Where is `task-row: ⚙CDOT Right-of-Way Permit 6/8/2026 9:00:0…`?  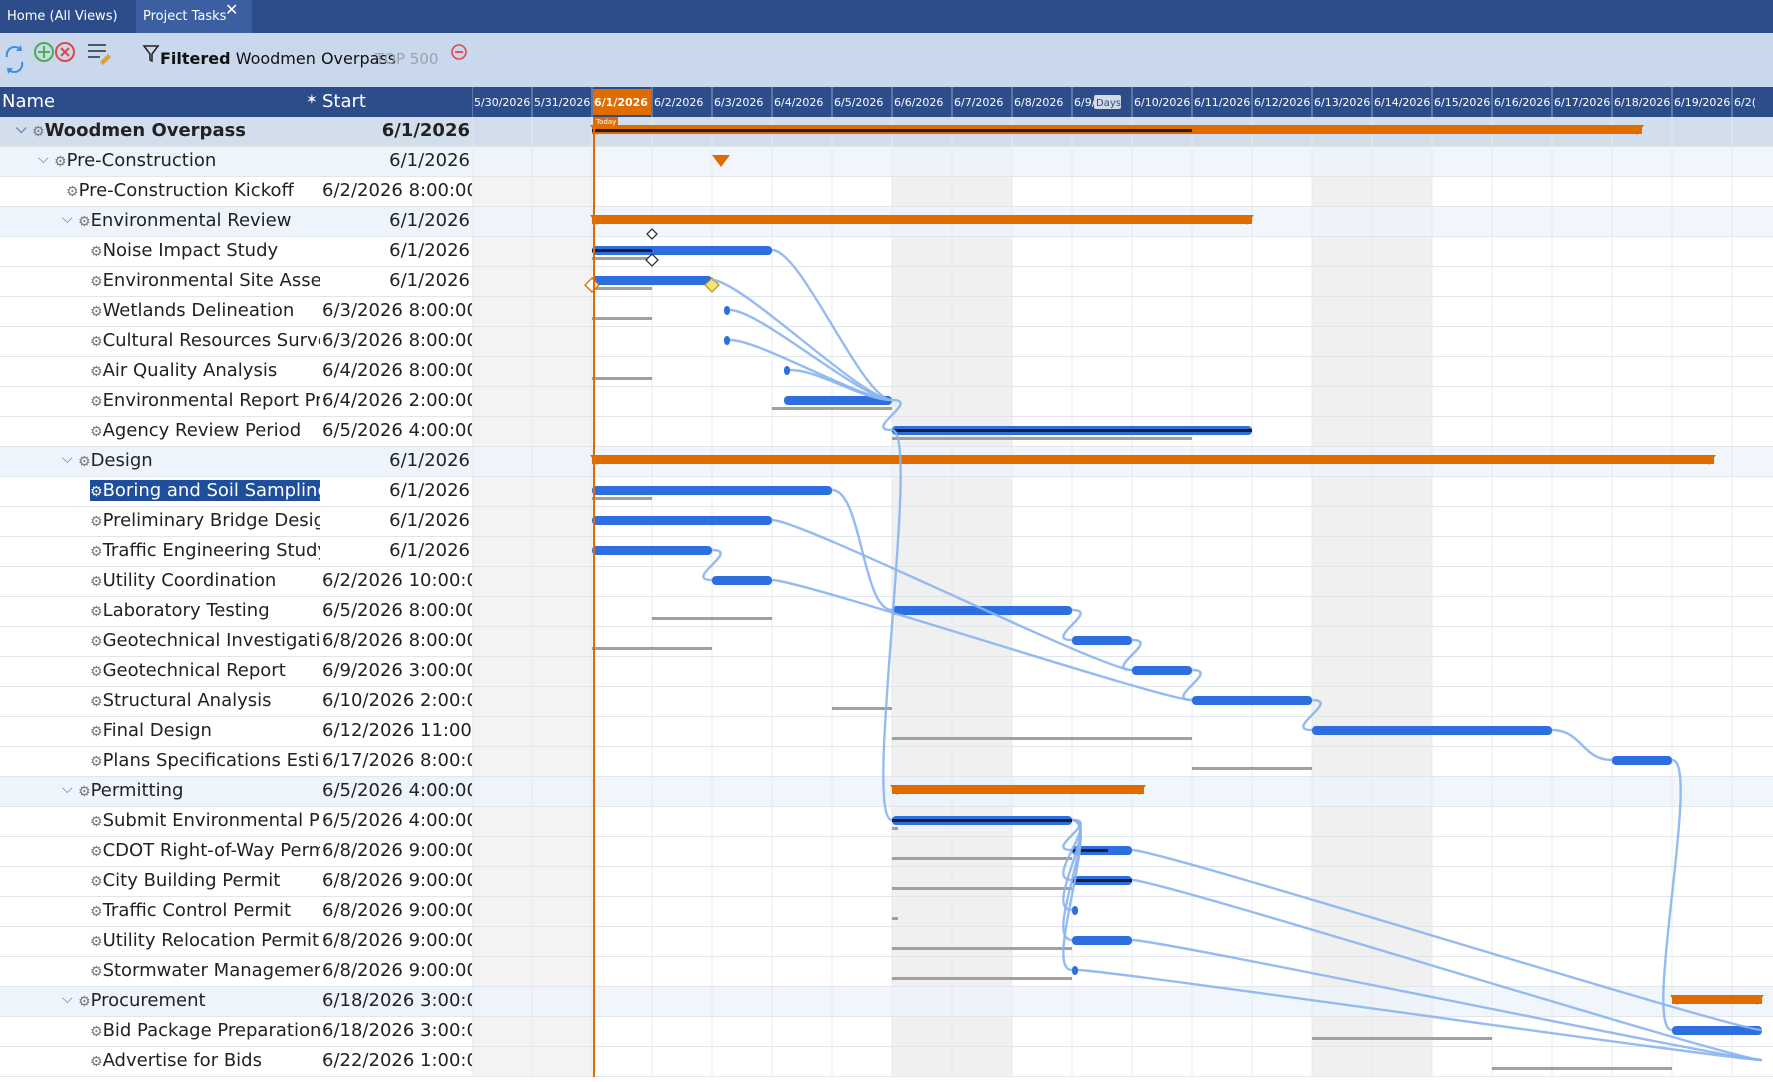
task-row: ⚙CDOT Right-of-Way Permit 6/8/2026 9:00:0… is located at coordinates (236, 852).